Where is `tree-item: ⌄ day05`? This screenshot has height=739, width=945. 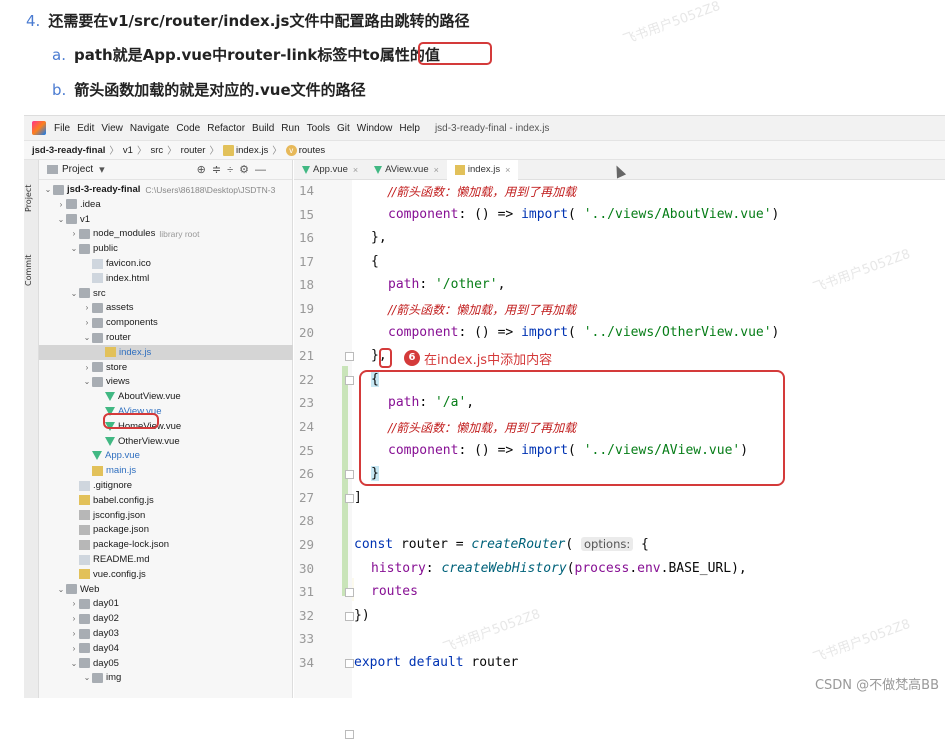
tree-item: ⌄ day05 is located at coordinates (166, 663).